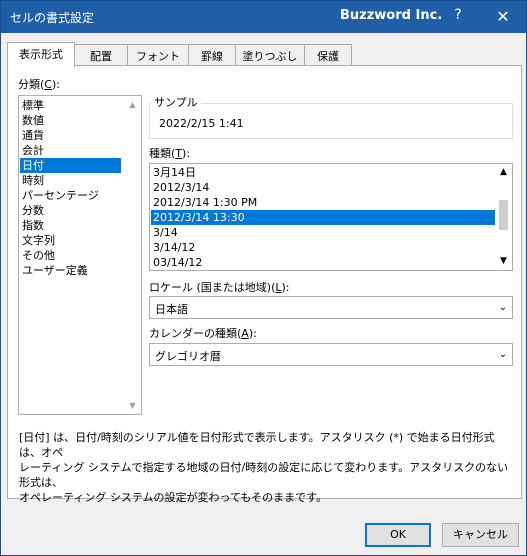  What do you see at coordinates (41, 54) in the screenshot?
I see `tab-number: 表示形式` at bounding box center [41, 54].